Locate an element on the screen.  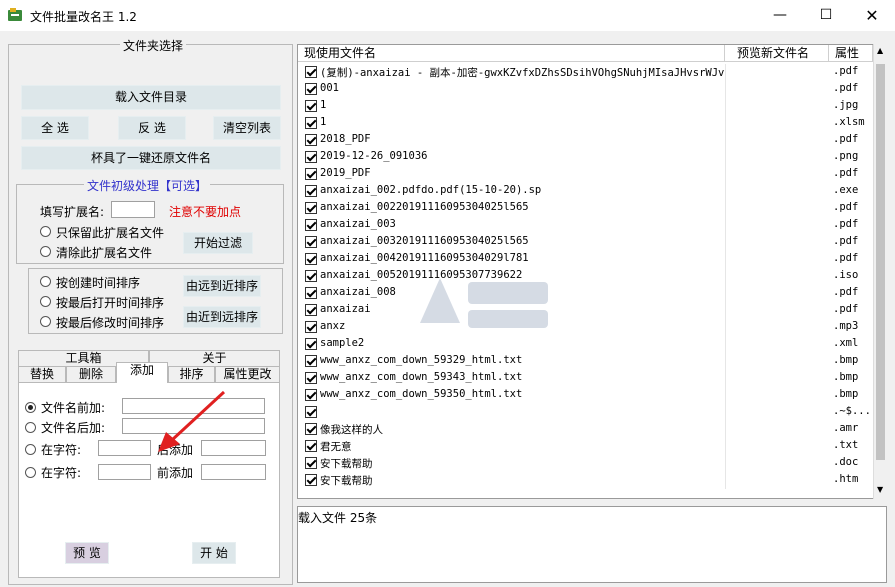
table-row: 君无意 .txt is located at coordinates (592, 446).